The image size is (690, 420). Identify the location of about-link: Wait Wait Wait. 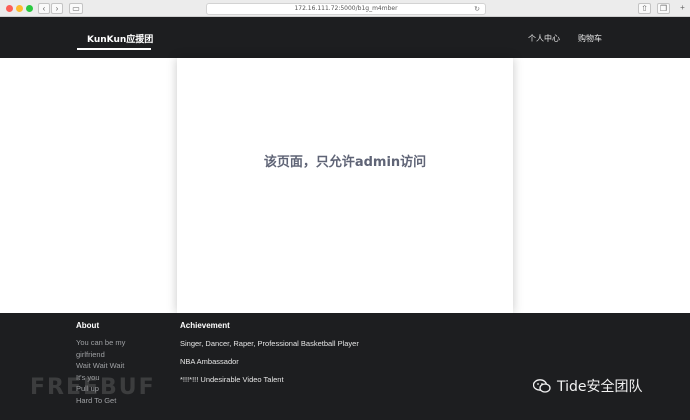
(116, 366).